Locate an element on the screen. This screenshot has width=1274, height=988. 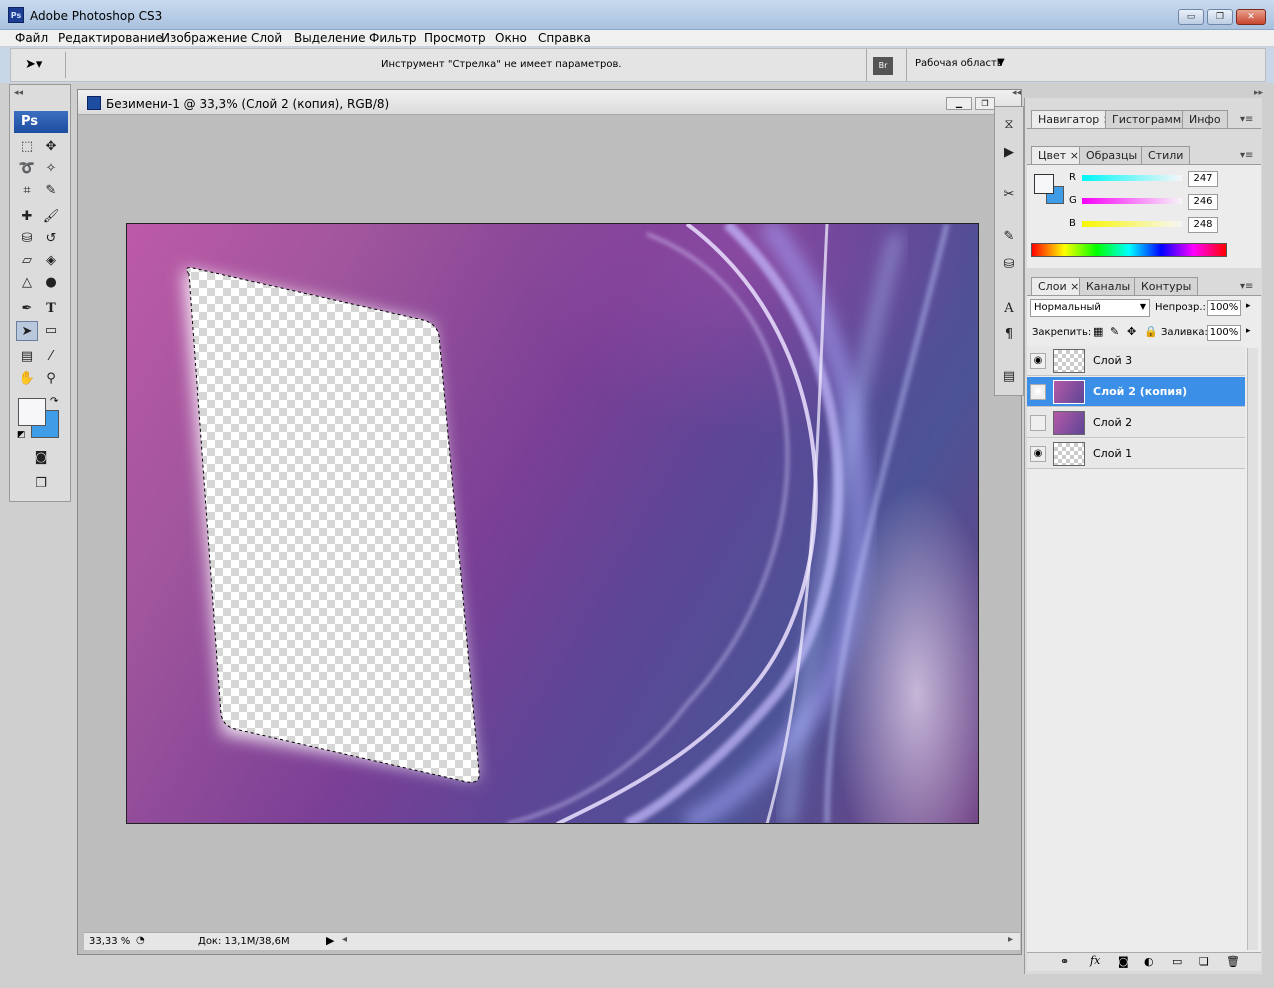
scroll-right-icon: ▸ is located at coordinates (1010, 939).